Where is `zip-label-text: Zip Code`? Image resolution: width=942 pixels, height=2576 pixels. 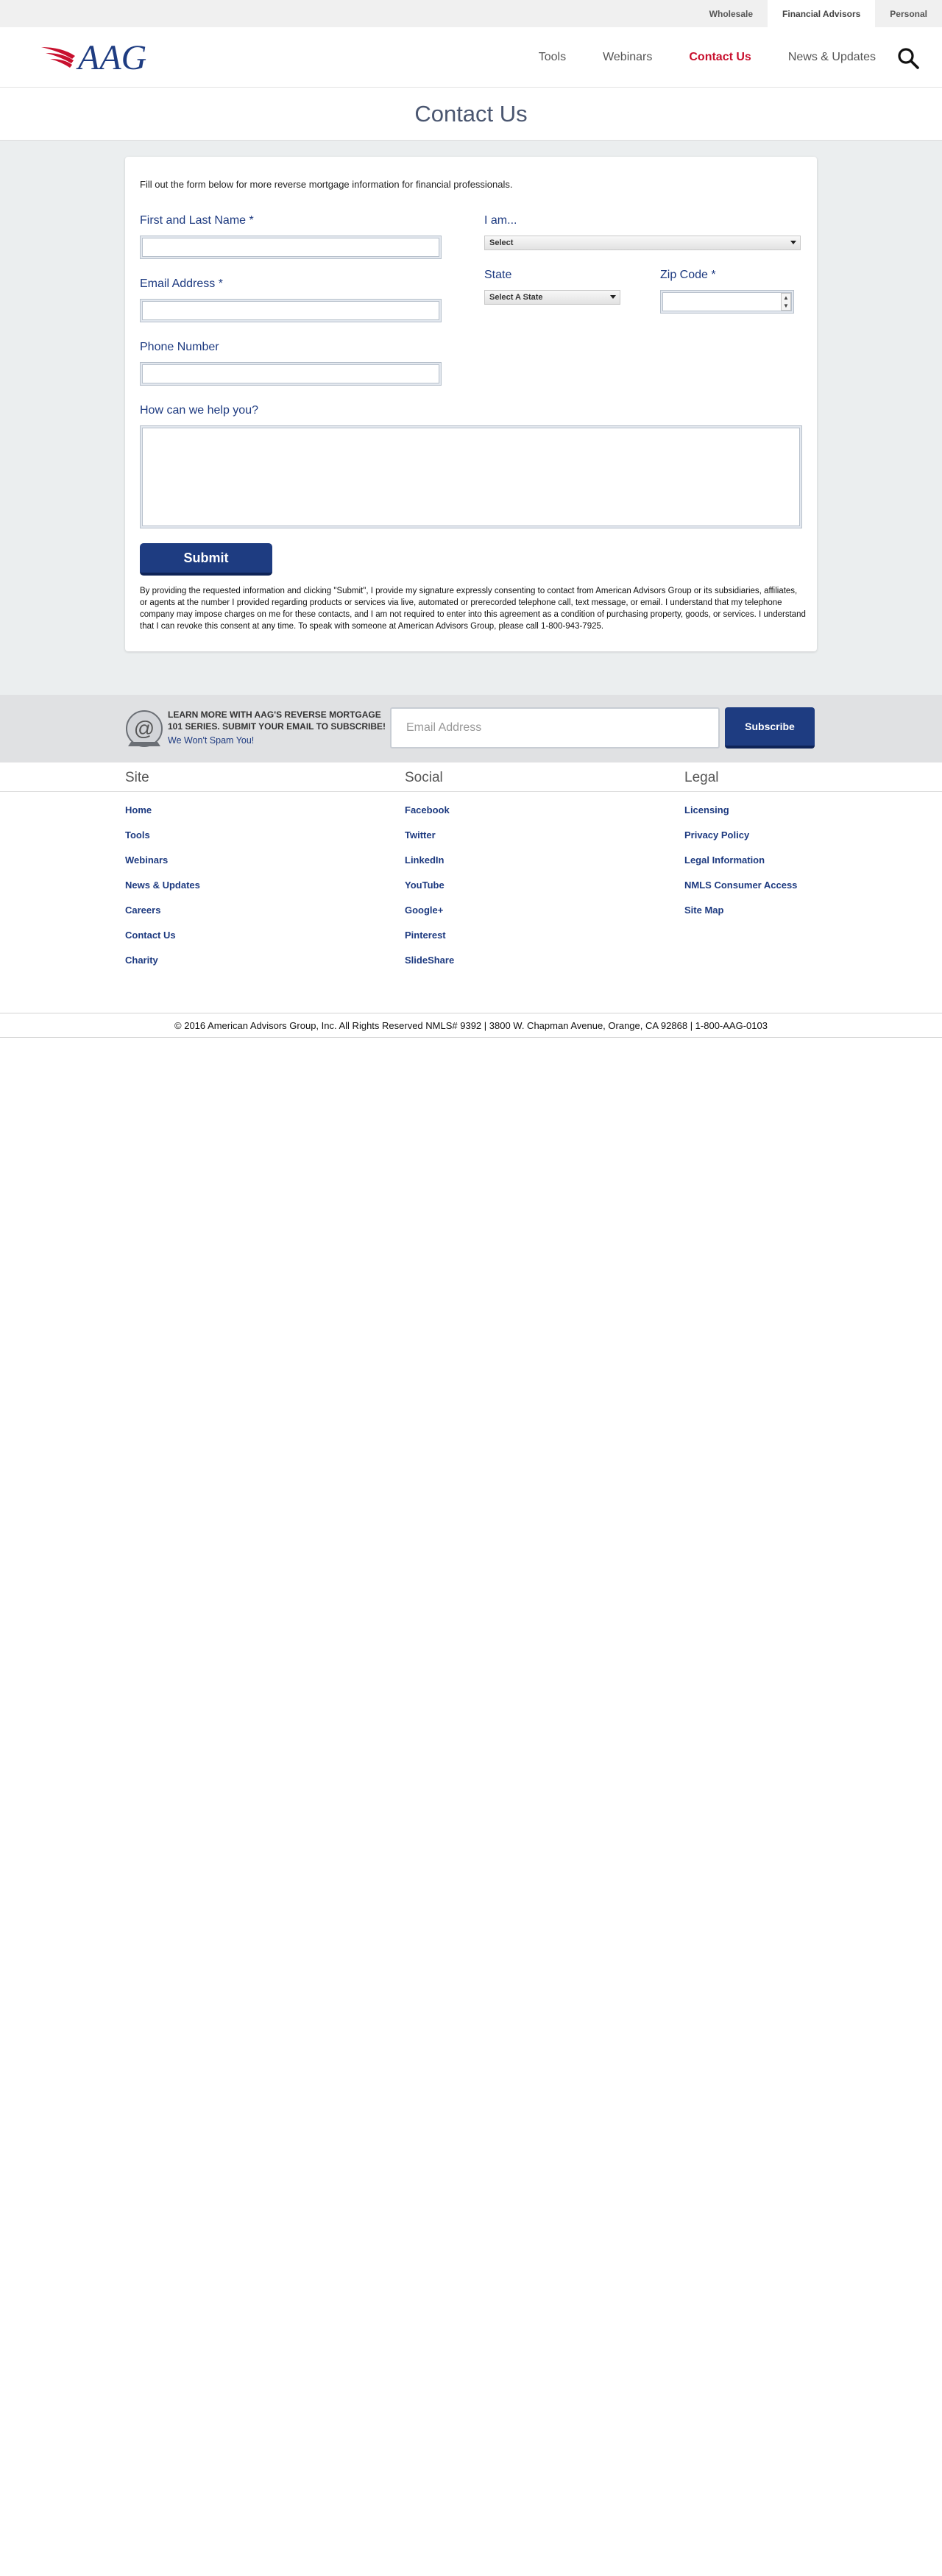
zip-label-text: Zip Code is located at coordinates (684, 275).